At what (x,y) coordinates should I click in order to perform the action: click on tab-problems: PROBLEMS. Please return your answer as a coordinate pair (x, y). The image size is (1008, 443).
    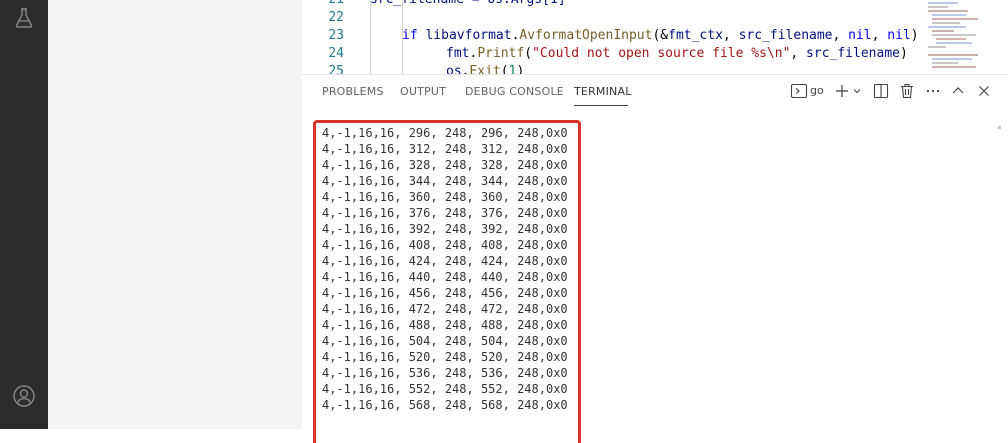
    Looking at the image, I should click on (353, 91).